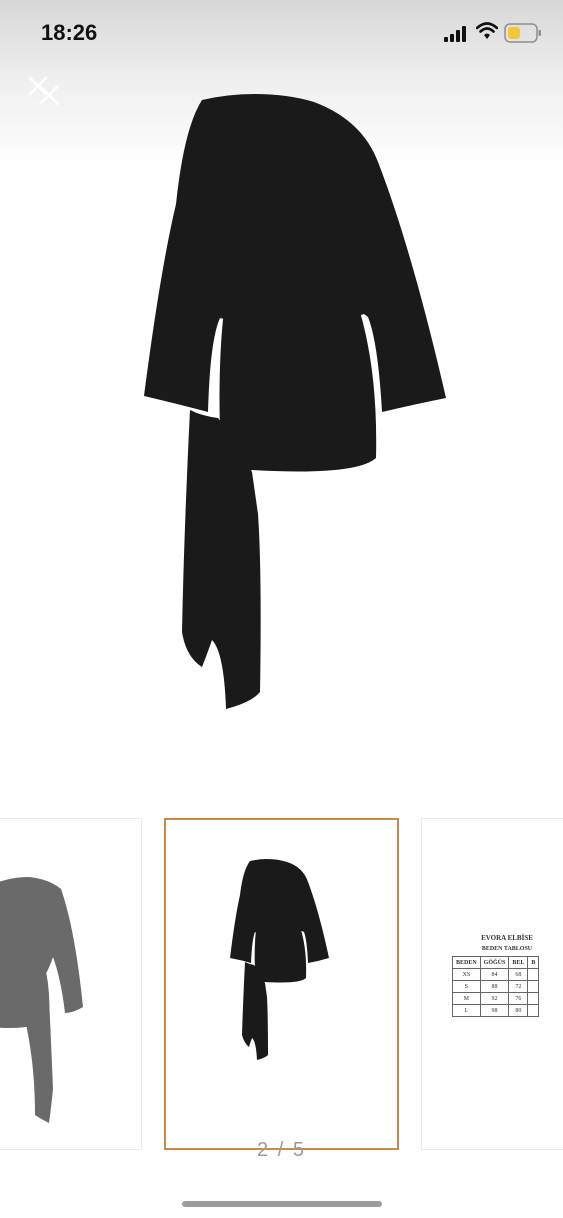 The width and height of the screenshot is (563, 1218). Describe the element at coordinates (522, 33) in the screenshot. I see `battery-icon` at that location.